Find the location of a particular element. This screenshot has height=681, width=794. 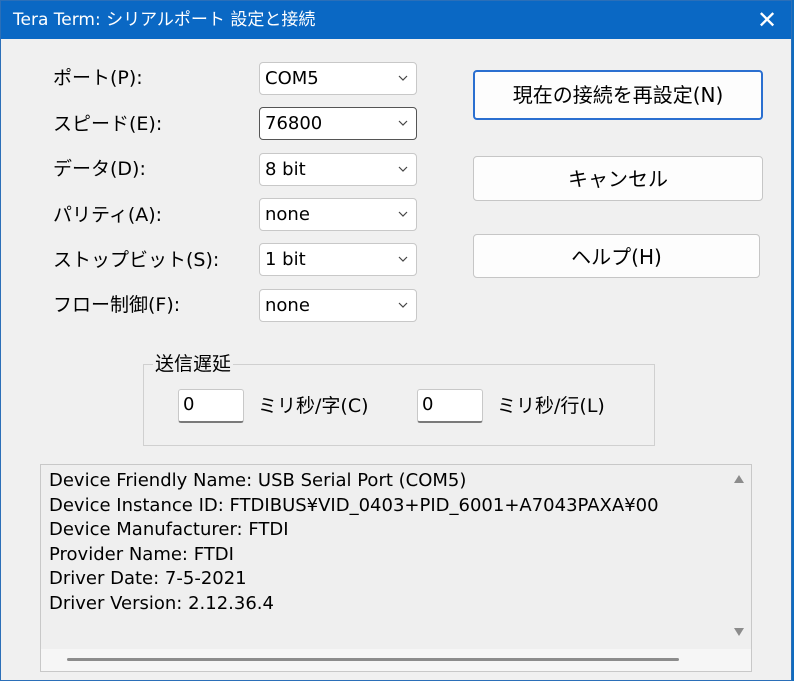

data-bits-label: データ(D): is located at coordinates (99, 169).